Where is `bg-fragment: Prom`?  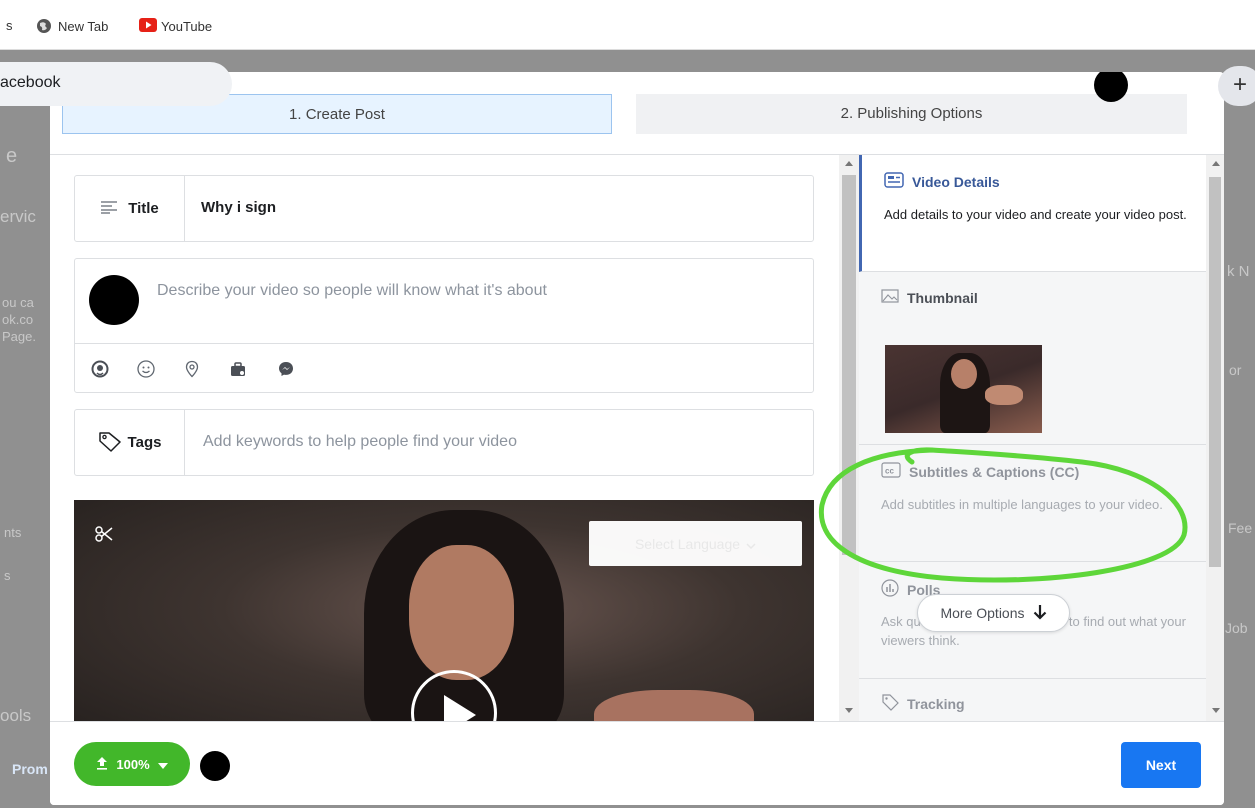 bg-fragment: Prom is located at coordinates (30, 769).